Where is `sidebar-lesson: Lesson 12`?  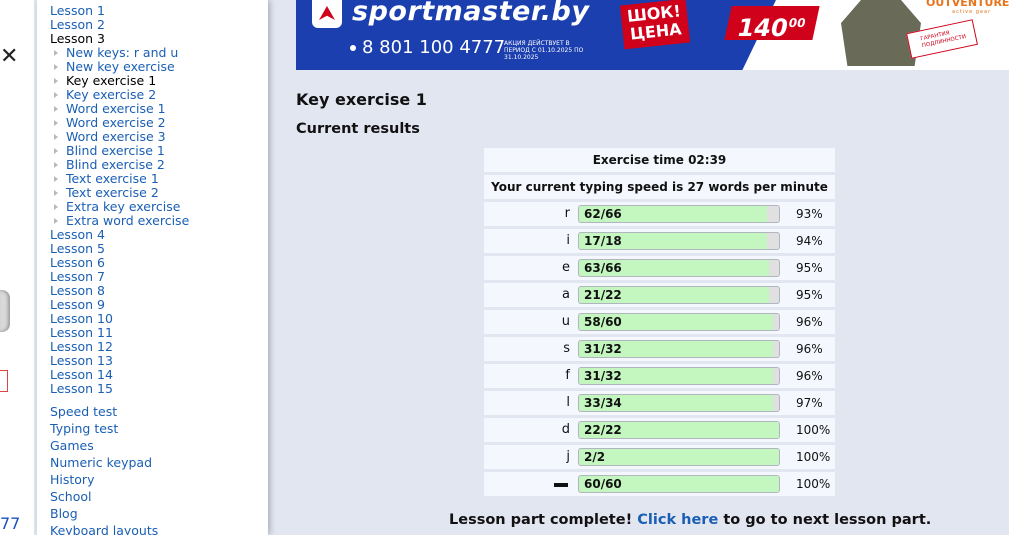
sidebar-lesson: Lesson 12 is located at coordinates (119, 347).